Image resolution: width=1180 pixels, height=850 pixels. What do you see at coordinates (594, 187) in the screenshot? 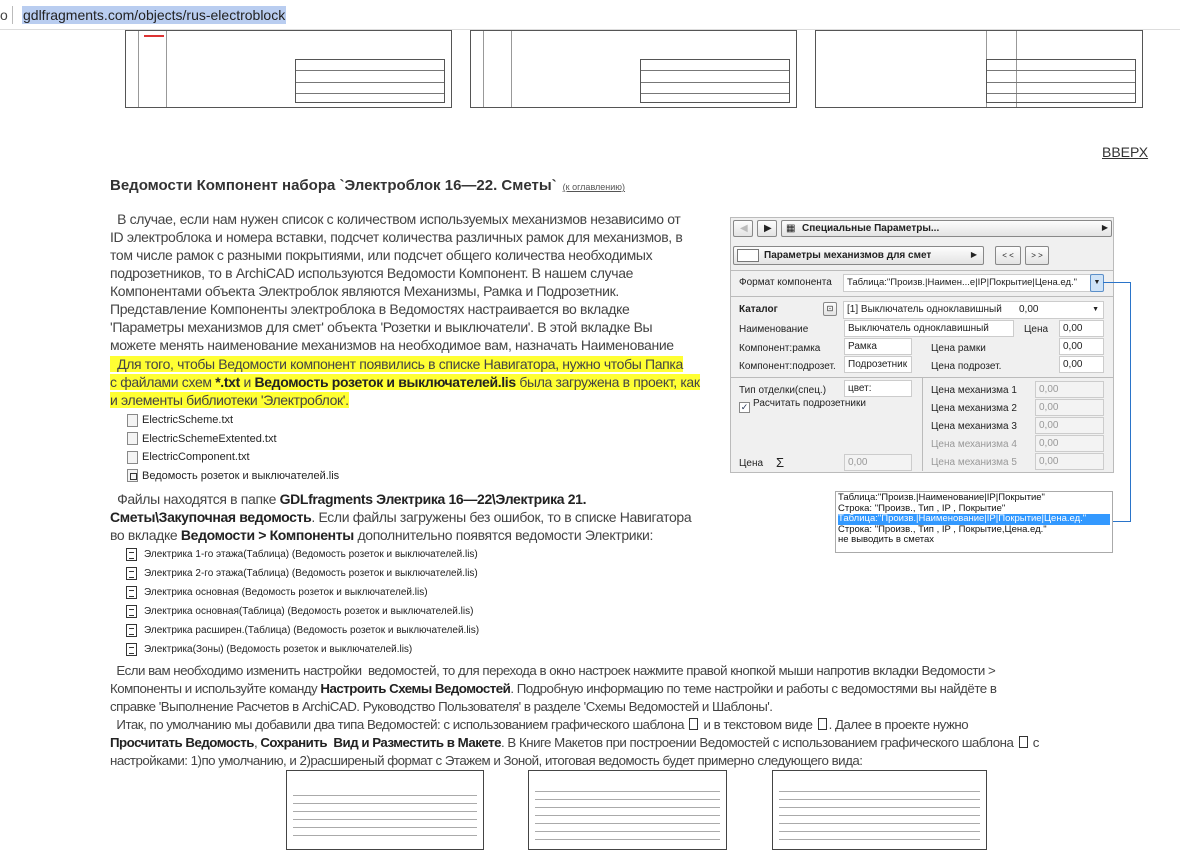
I see `toc-link: (к оглавлению)` at bounding box center [594, 187].